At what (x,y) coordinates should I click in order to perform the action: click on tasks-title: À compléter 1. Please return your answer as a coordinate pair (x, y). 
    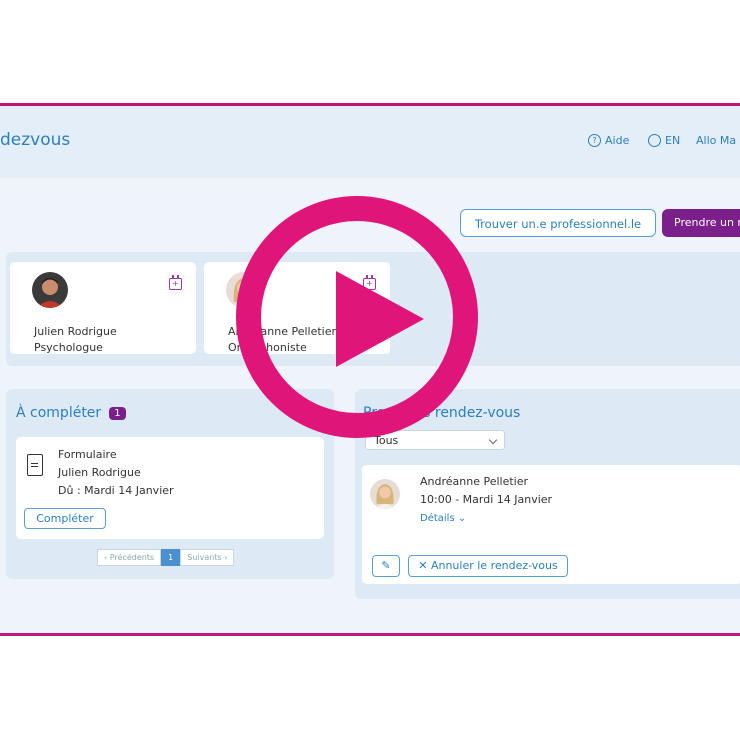
    Looking at the image, I should click on (71, 413).